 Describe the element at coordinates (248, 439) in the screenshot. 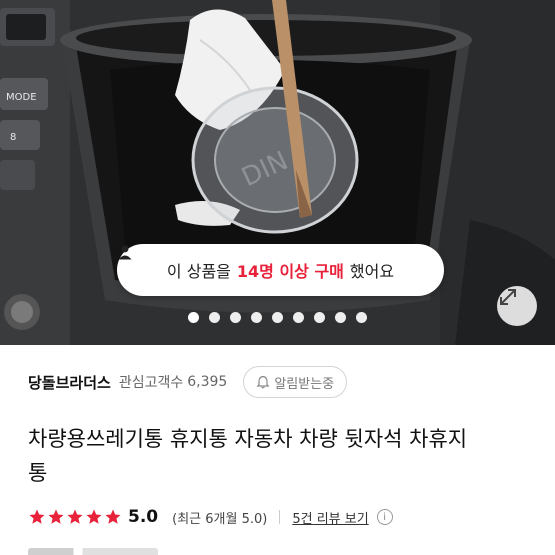

I see `product-title-line-1: 차량용쓰레기통 휴지통 자동차 차량 뒷자석 차휴지` at that location.